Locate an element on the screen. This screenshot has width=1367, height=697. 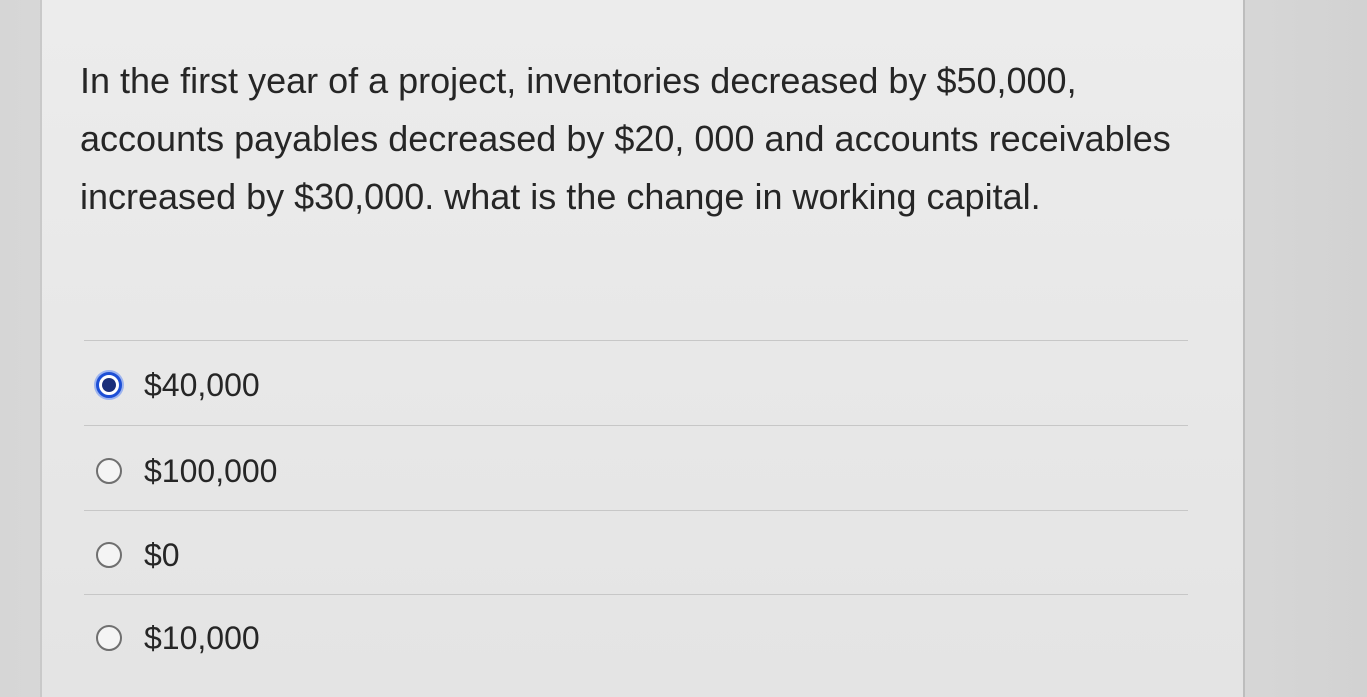
answer-option-label: $40,000 is located at coordinates (202, 384).